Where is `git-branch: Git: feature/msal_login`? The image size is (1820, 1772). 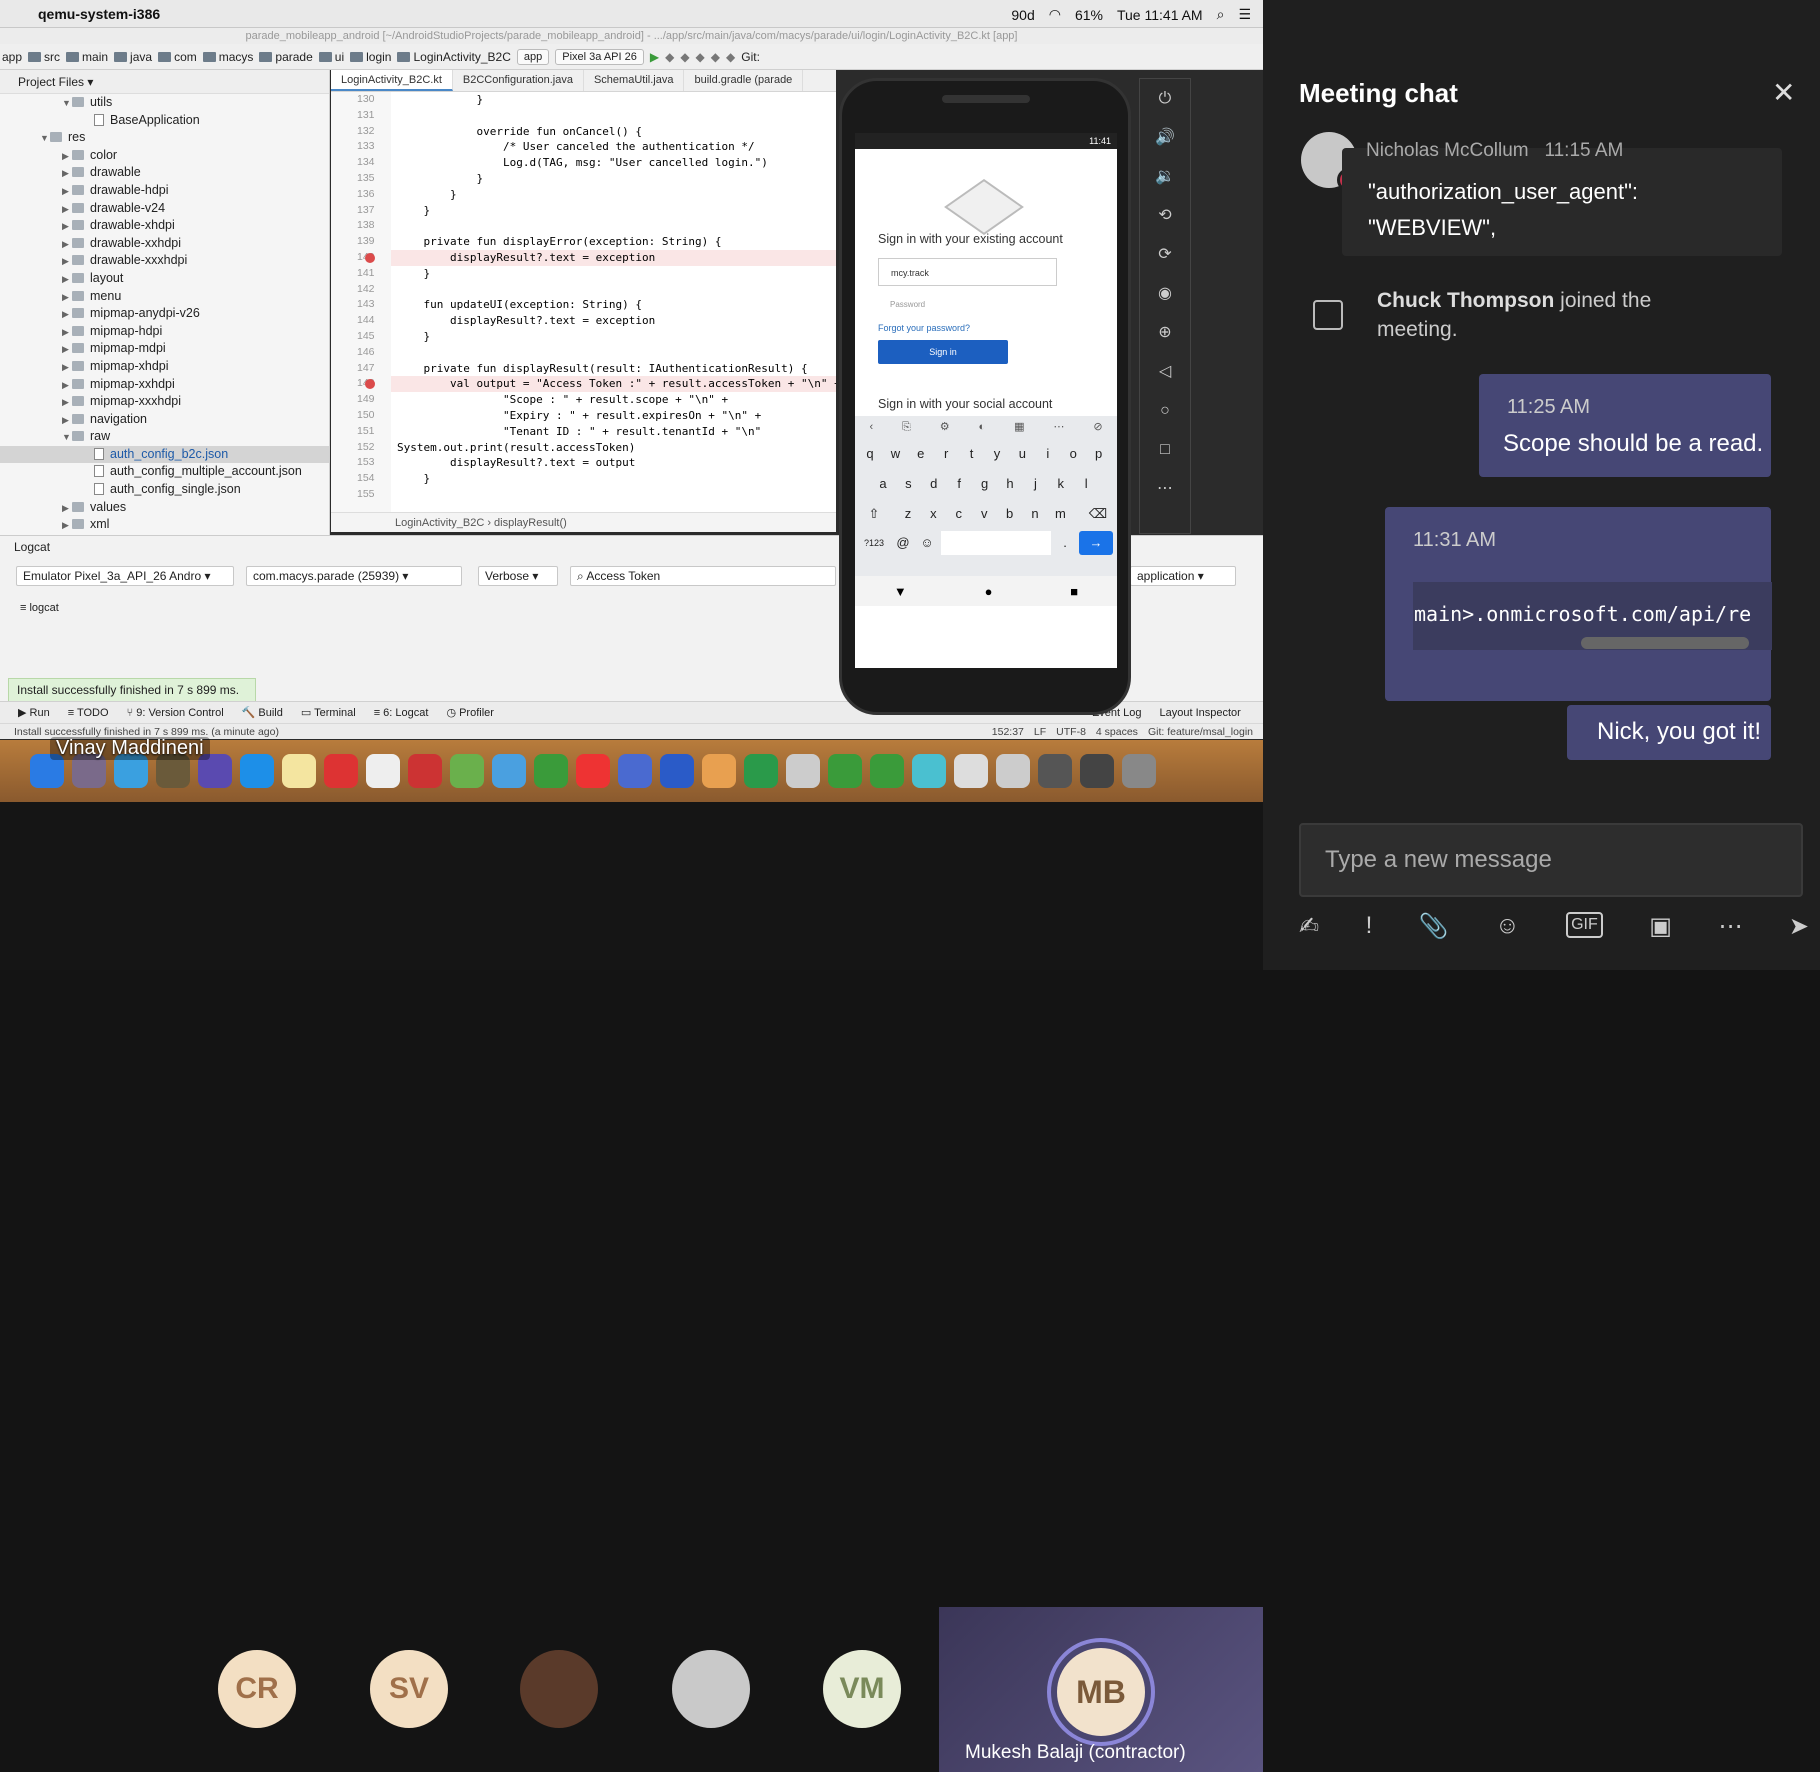 git-branch: Git: feature/msal_login is located at coordinates (1200, 732).